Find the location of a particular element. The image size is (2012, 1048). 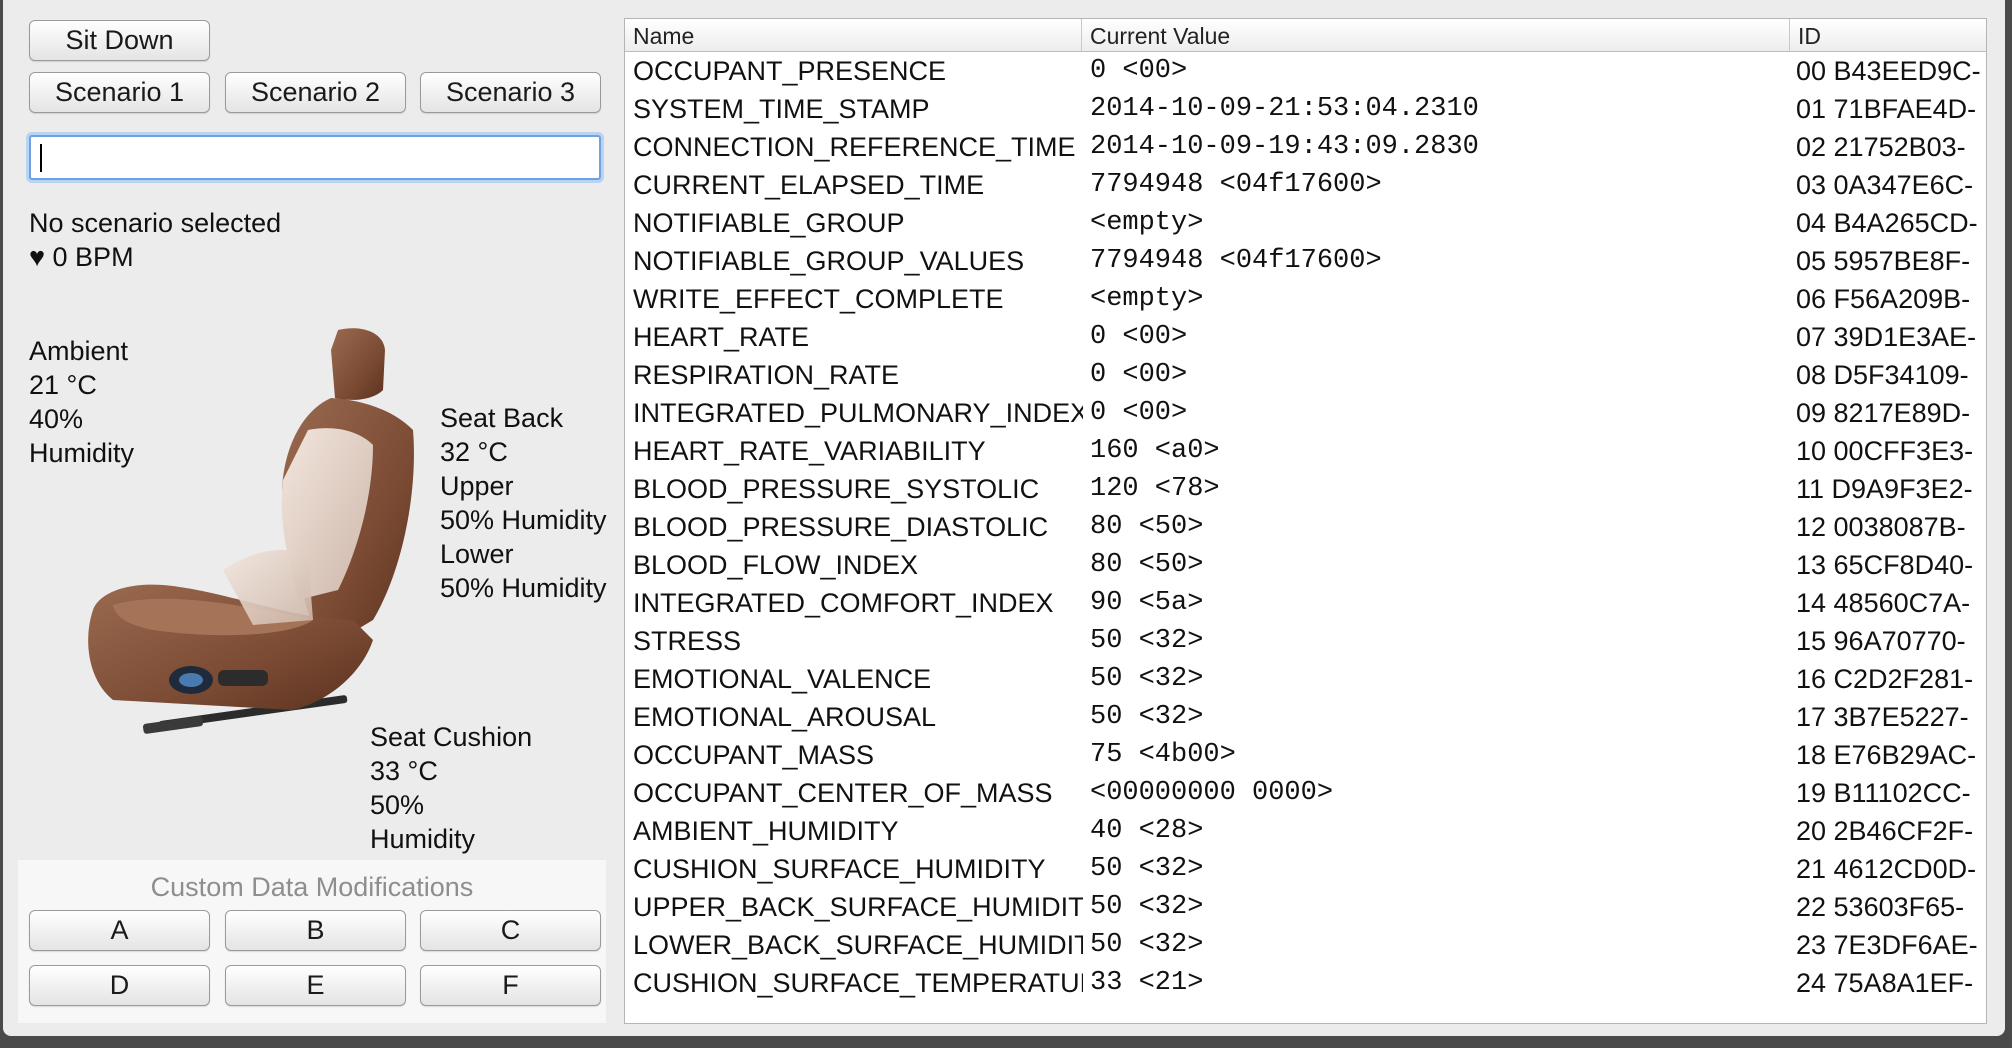

id-cell: 11 D9A9F3E2- is located at coordinates (1884, 489).